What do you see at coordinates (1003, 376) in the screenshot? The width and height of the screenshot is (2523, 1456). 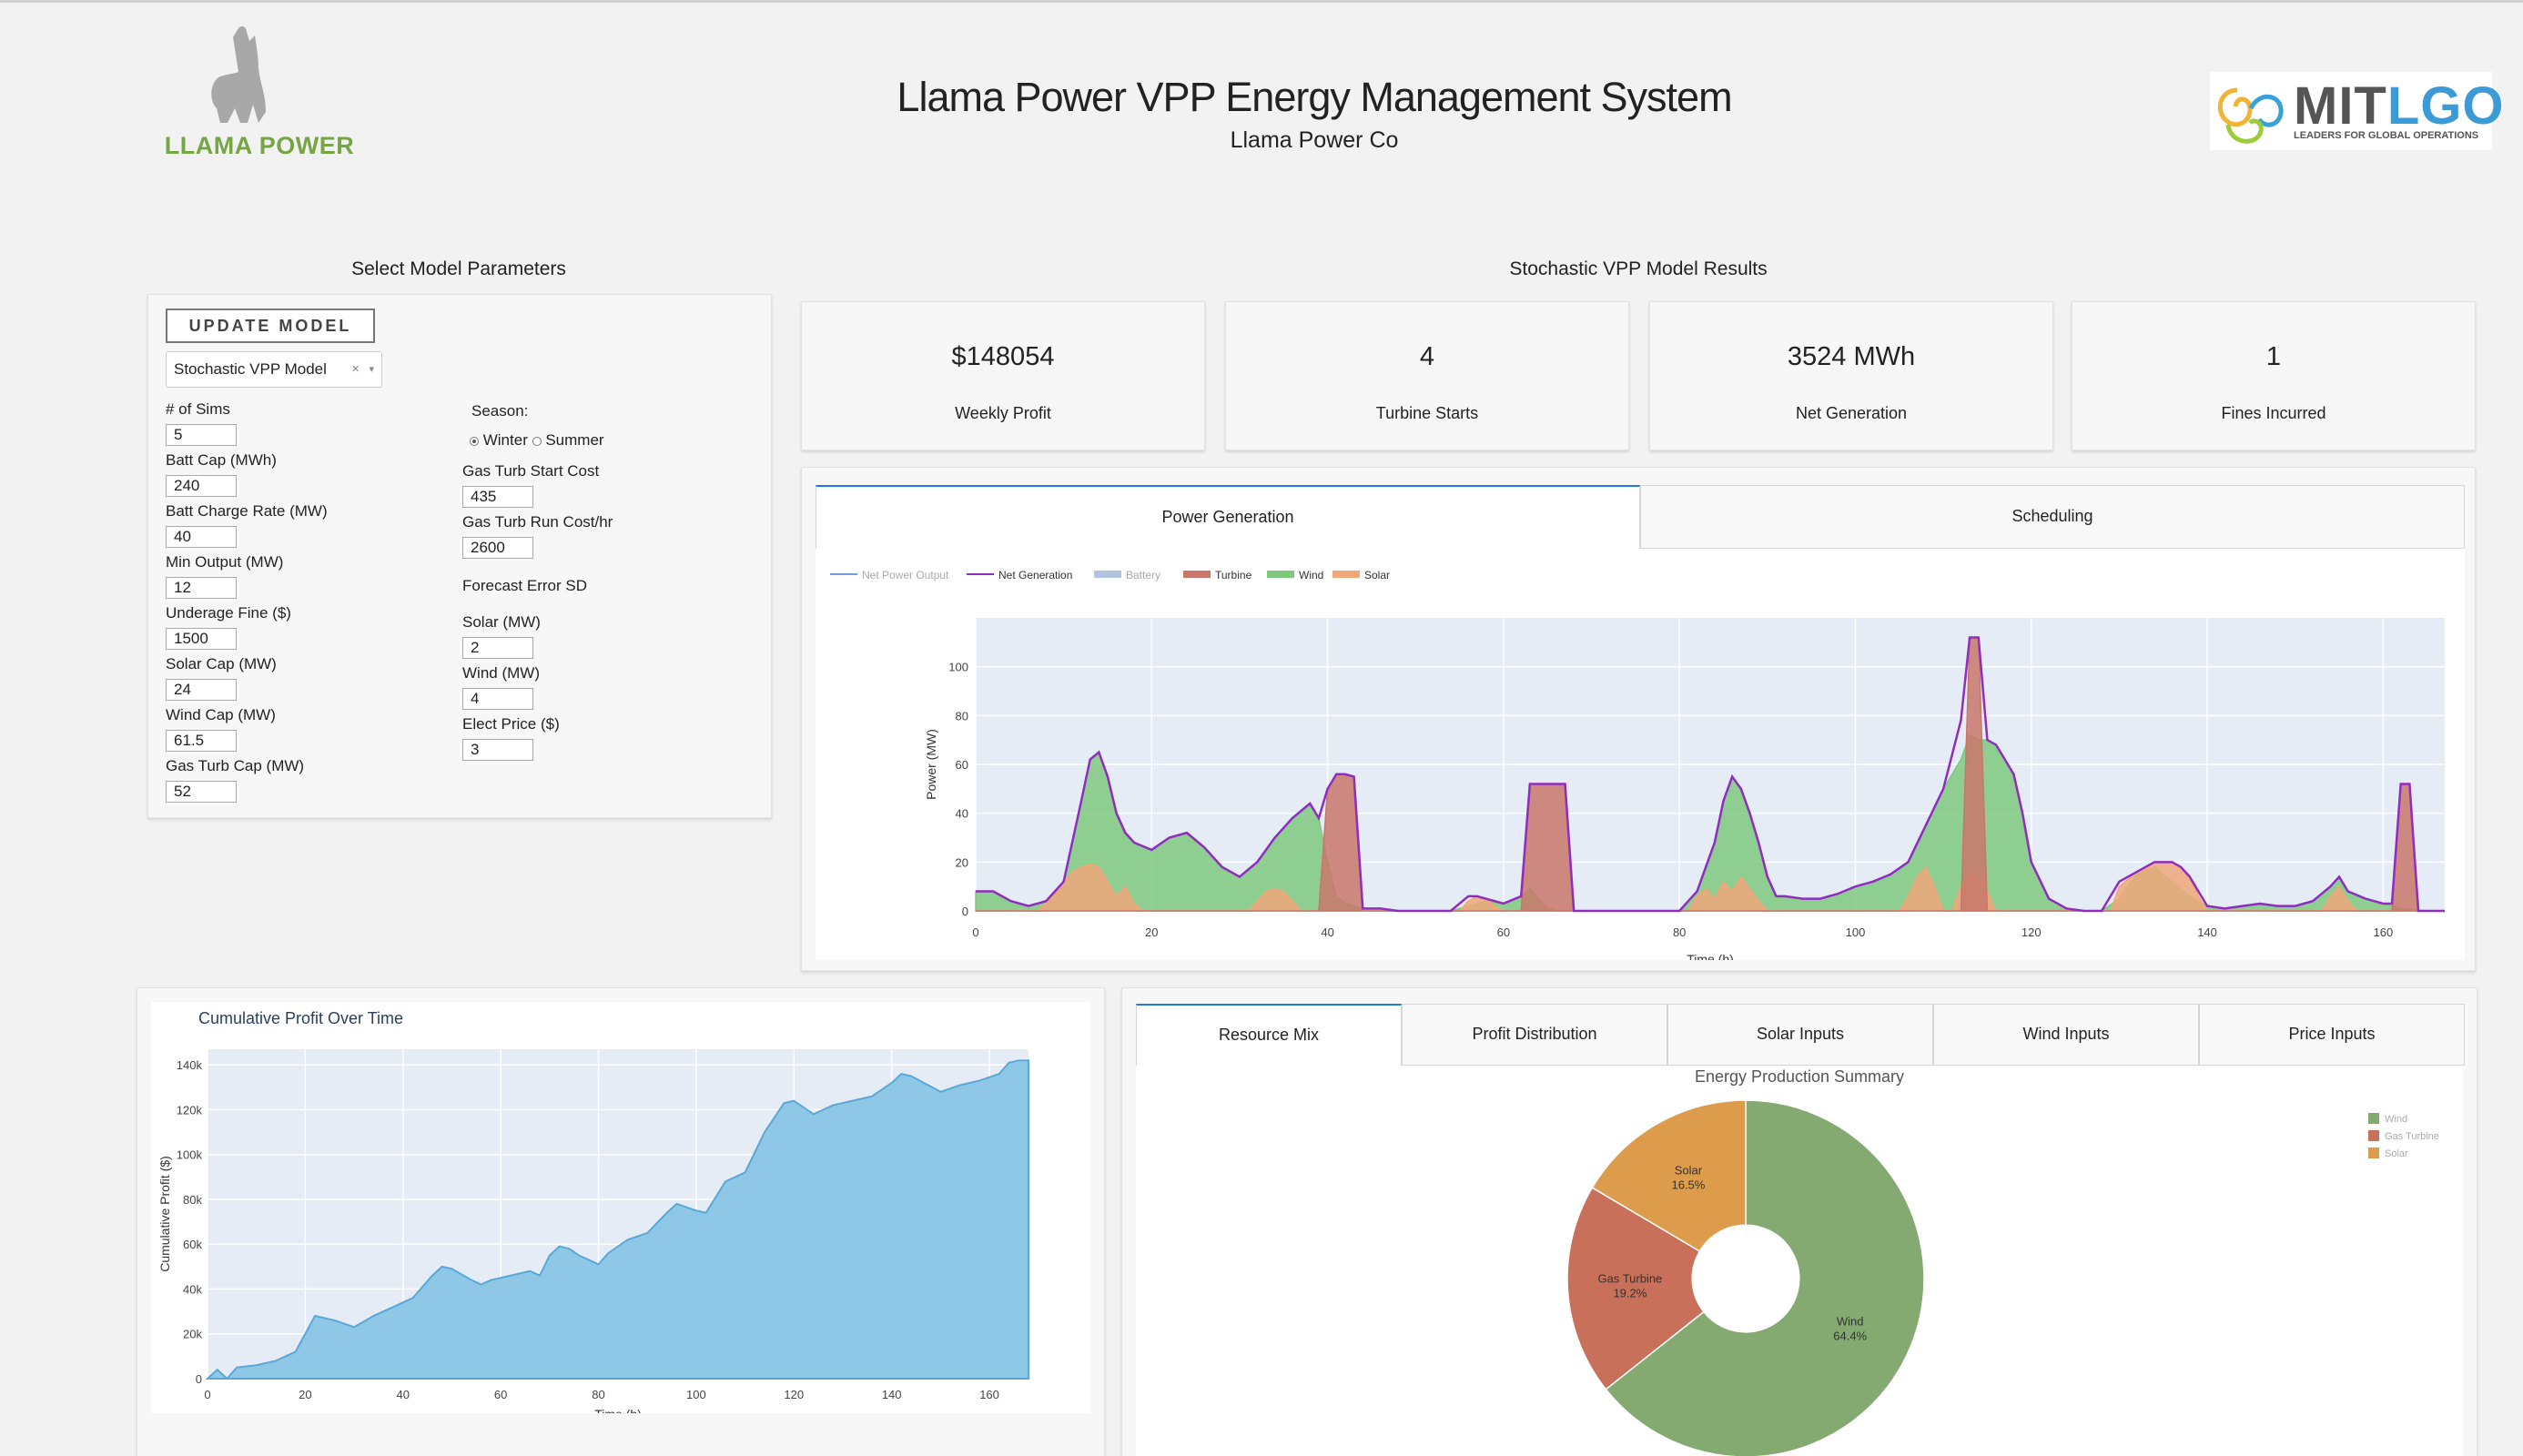 I see `kpi-card: $148054 Weekly Profit` at bounding box center [1003, 376].